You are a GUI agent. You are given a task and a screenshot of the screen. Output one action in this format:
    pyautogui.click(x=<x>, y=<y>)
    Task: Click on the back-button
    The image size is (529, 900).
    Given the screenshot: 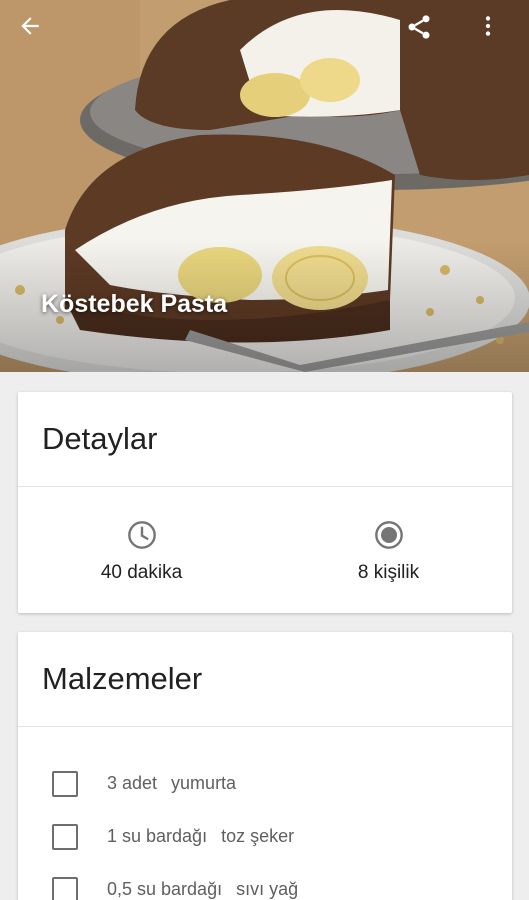 What is the action you would take?
    pyautogui.click(x=41, y=37)
    